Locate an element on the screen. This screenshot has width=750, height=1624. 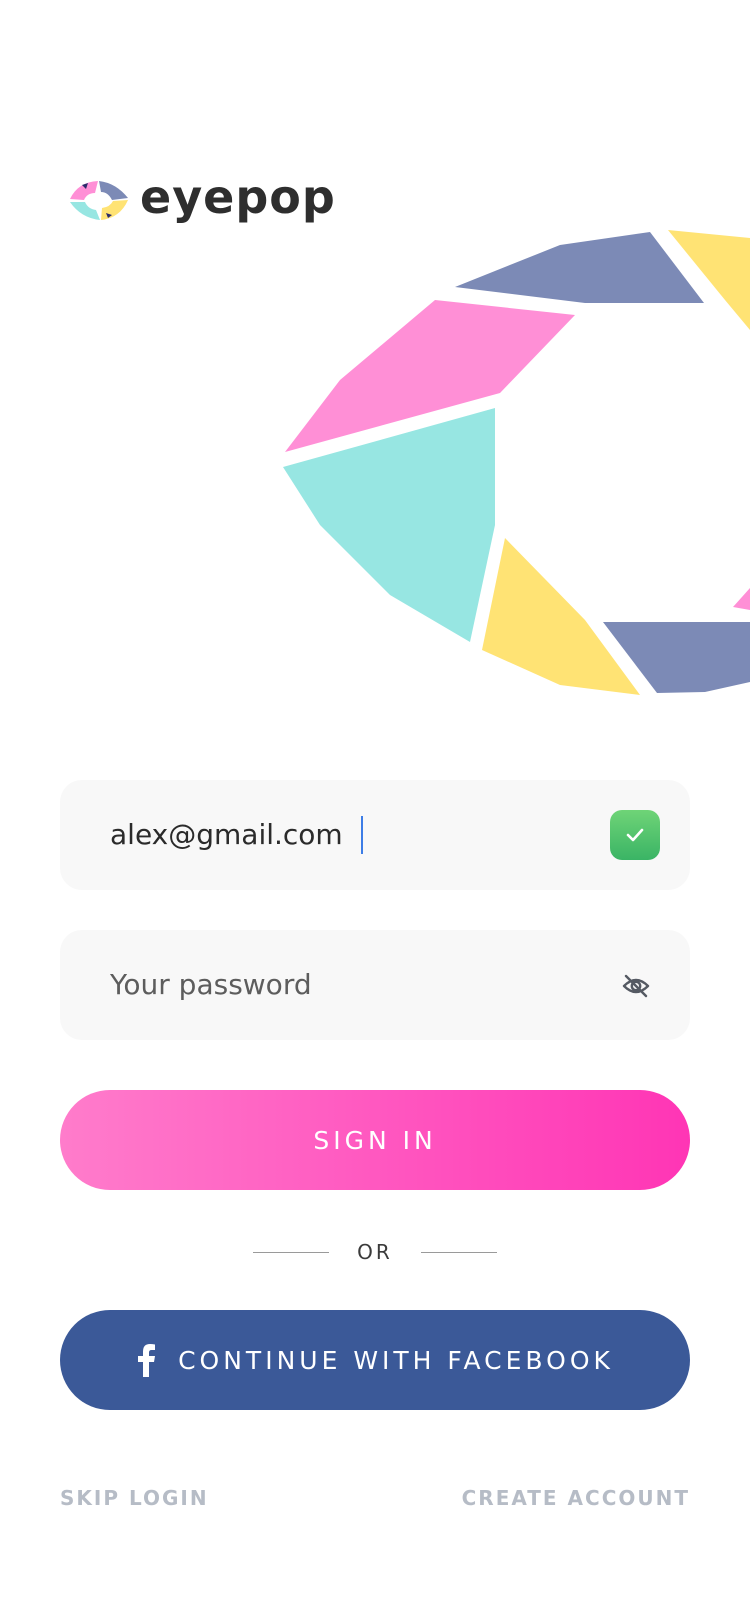
eyepop-logo-icon is located at coordinates (99, 200).